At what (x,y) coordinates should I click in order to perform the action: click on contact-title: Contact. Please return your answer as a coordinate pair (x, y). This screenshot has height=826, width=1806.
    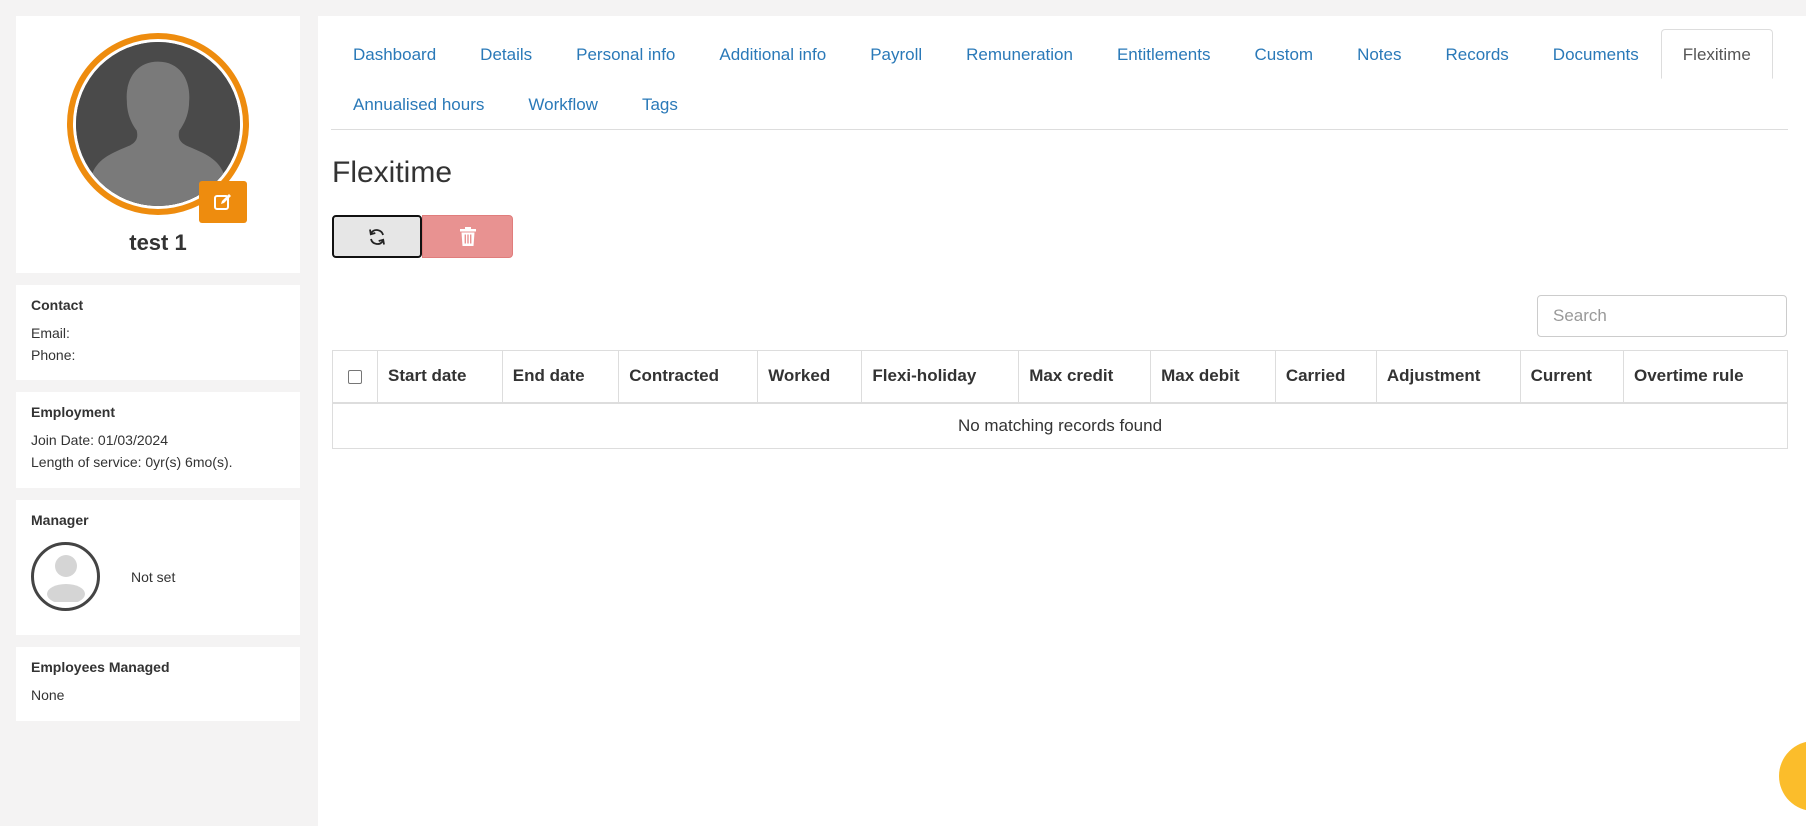
    Looking at the image, I should click on (57, 305).